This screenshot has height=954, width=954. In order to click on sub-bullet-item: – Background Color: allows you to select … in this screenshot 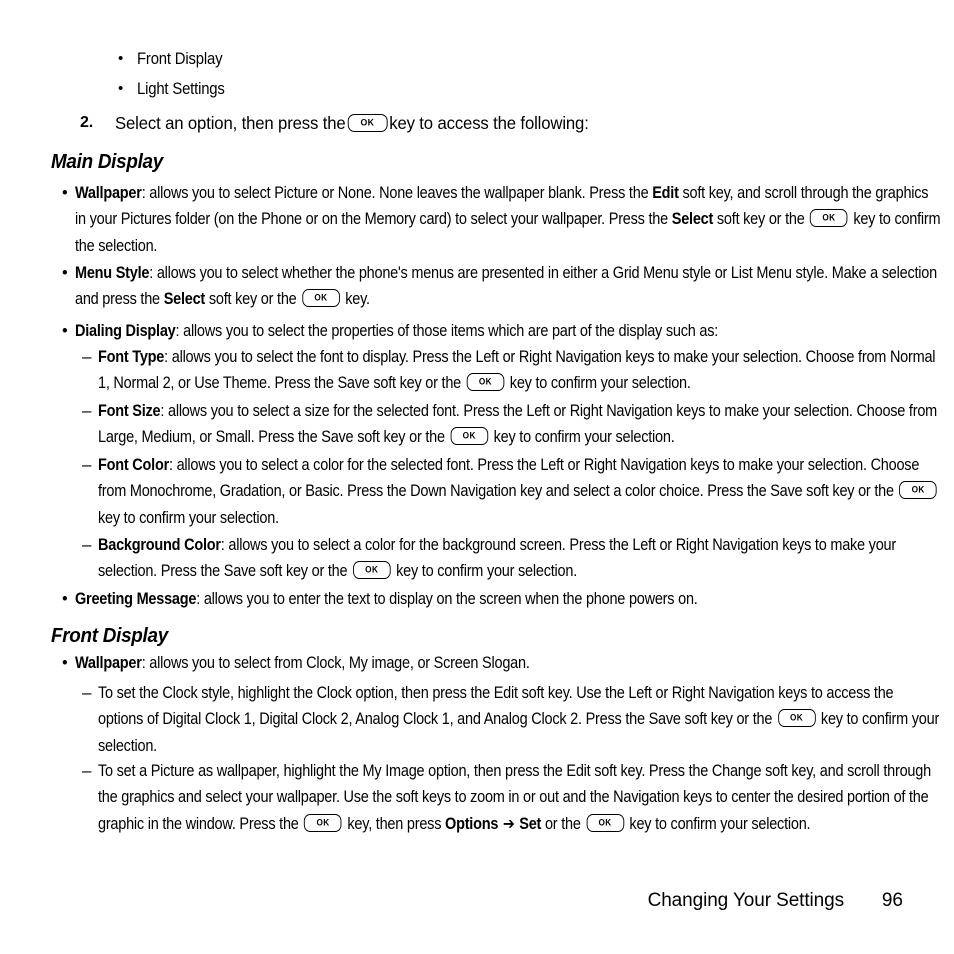, I will do `click(512, 558)`.